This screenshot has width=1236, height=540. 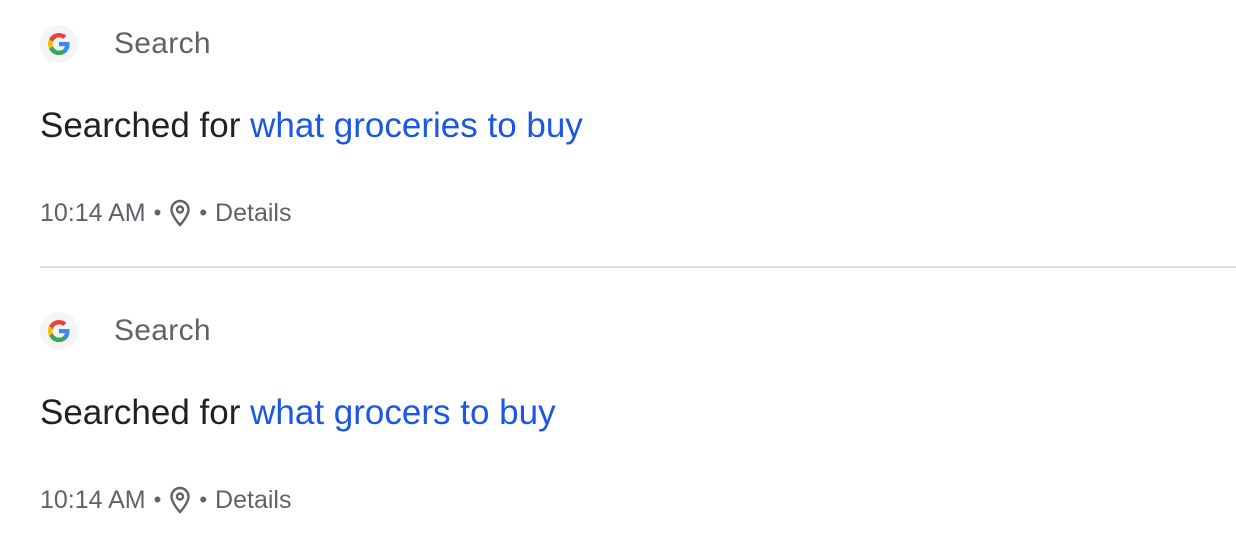 I want to click on activity-title: Searched for what groceries to buy, so click(x=311, y=126).